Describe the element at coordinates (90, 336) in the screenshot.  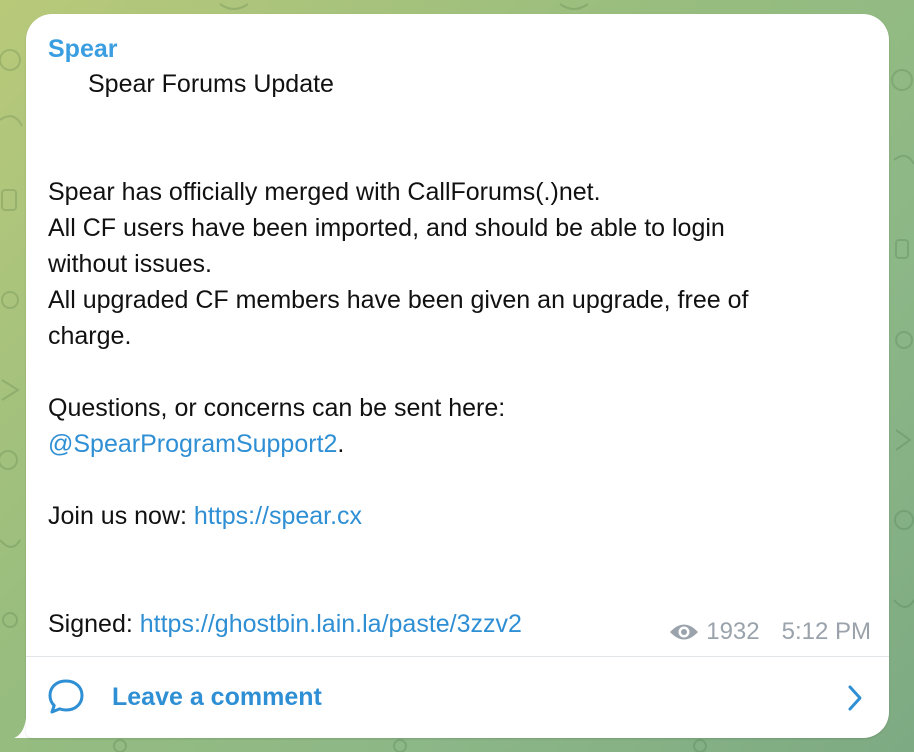
I see `message-line: charge.` at that location.